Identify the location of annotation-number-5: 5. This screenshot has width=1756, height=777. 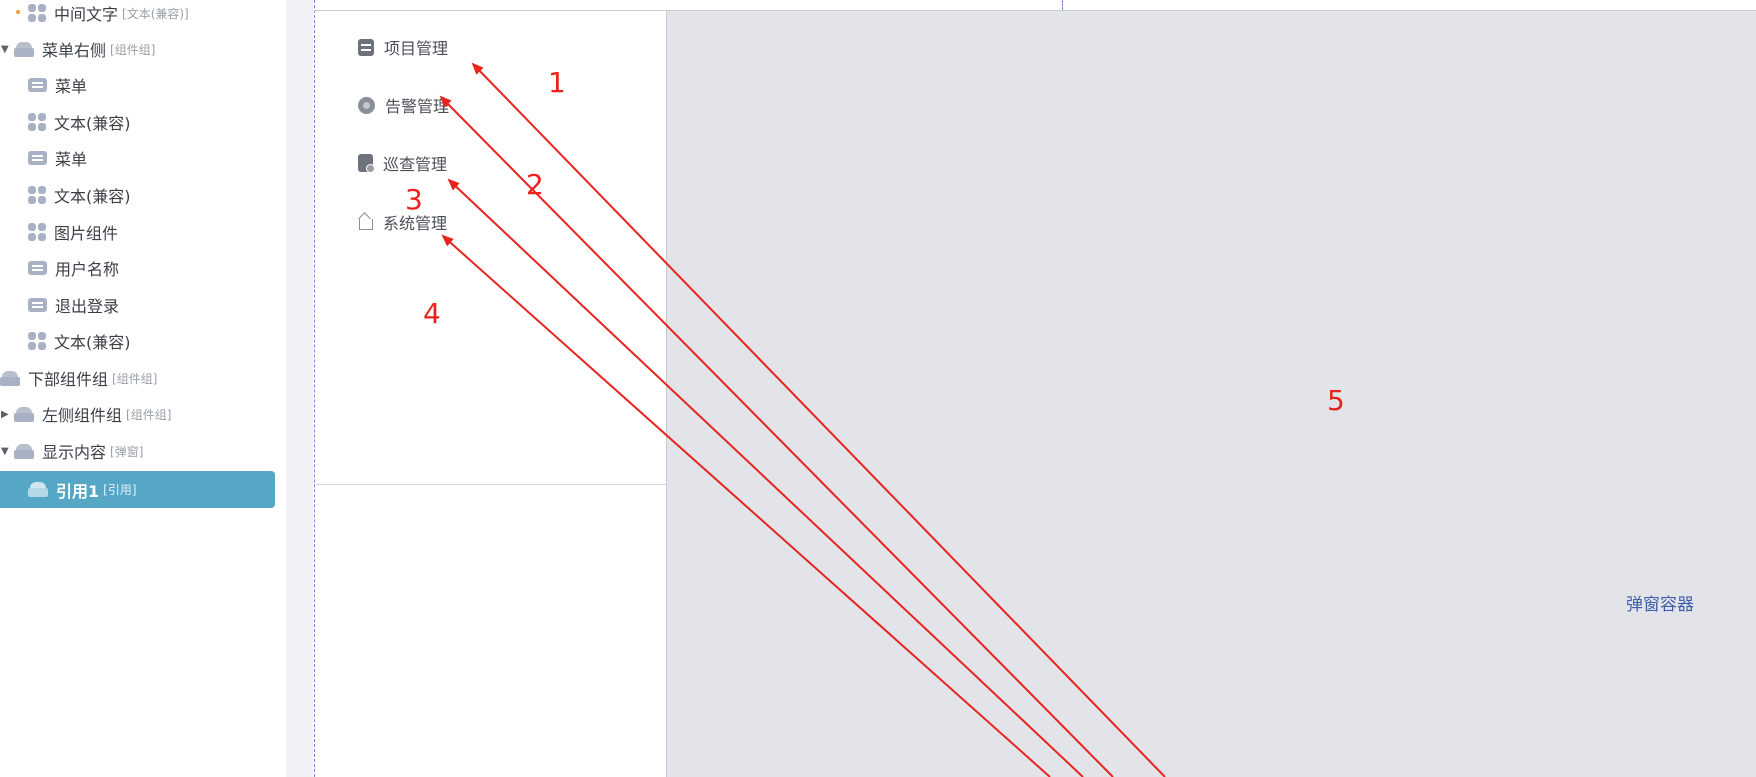
(1336, 400).